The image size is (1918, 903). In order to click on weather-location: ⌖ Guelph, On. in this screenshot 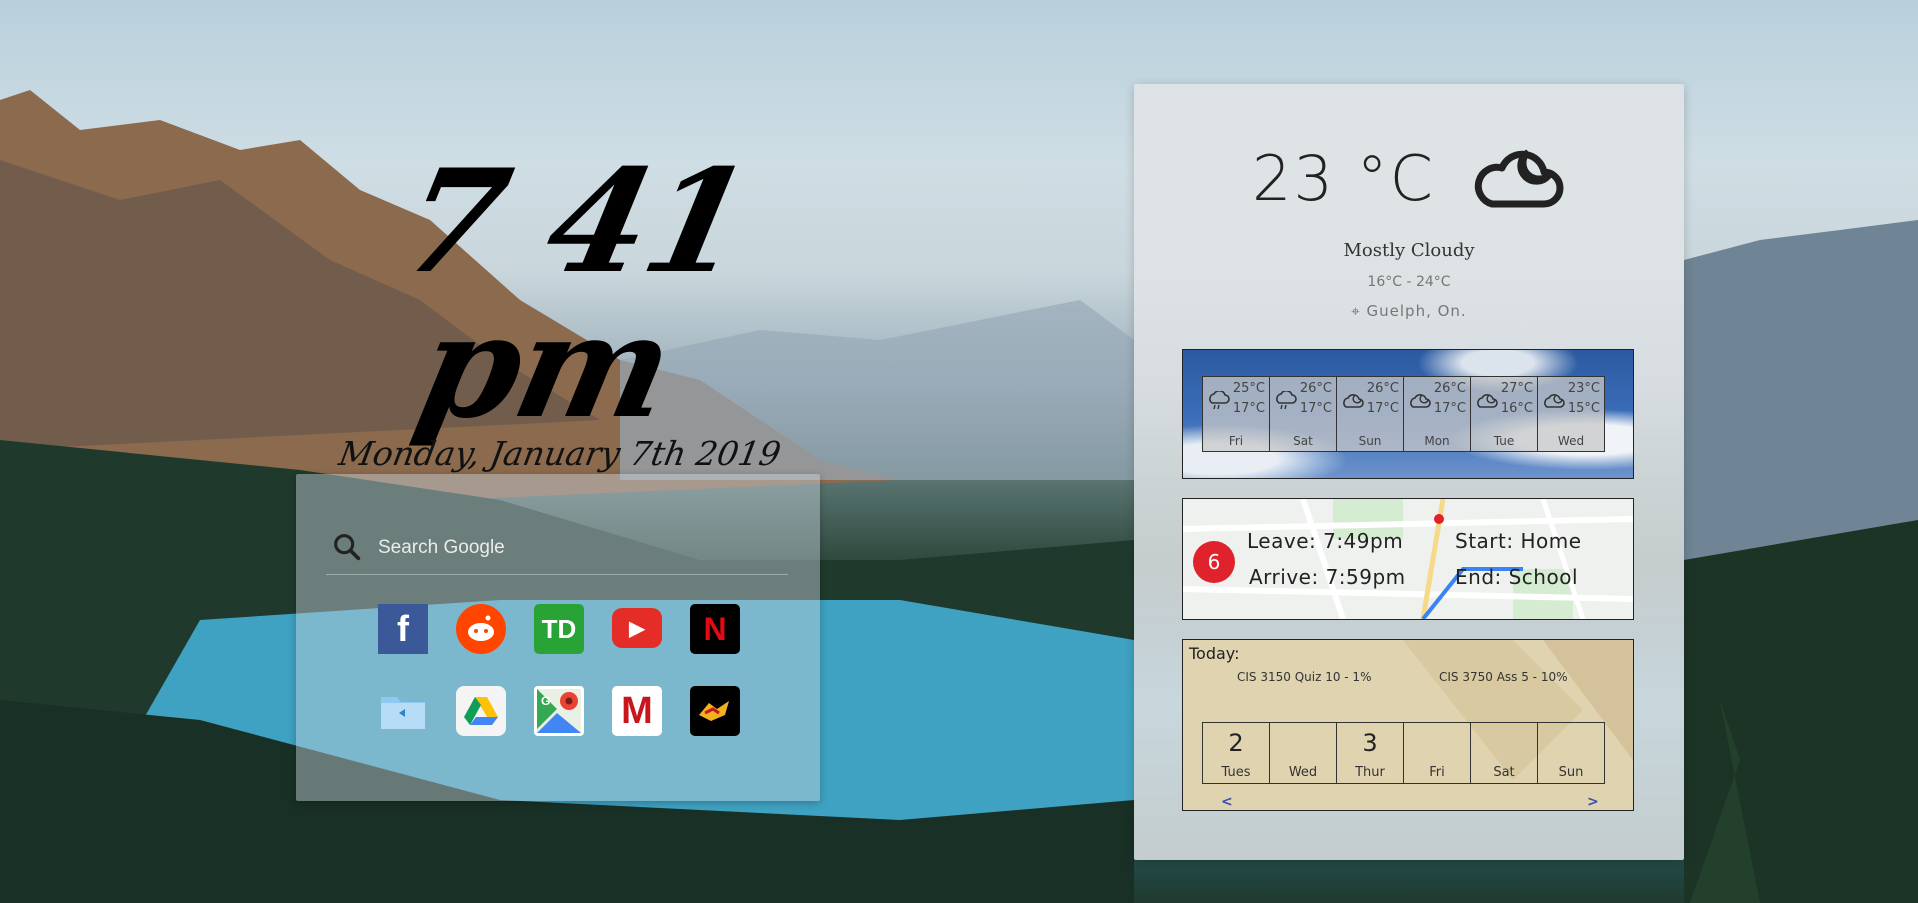, I will do `click(1409, 311)`.